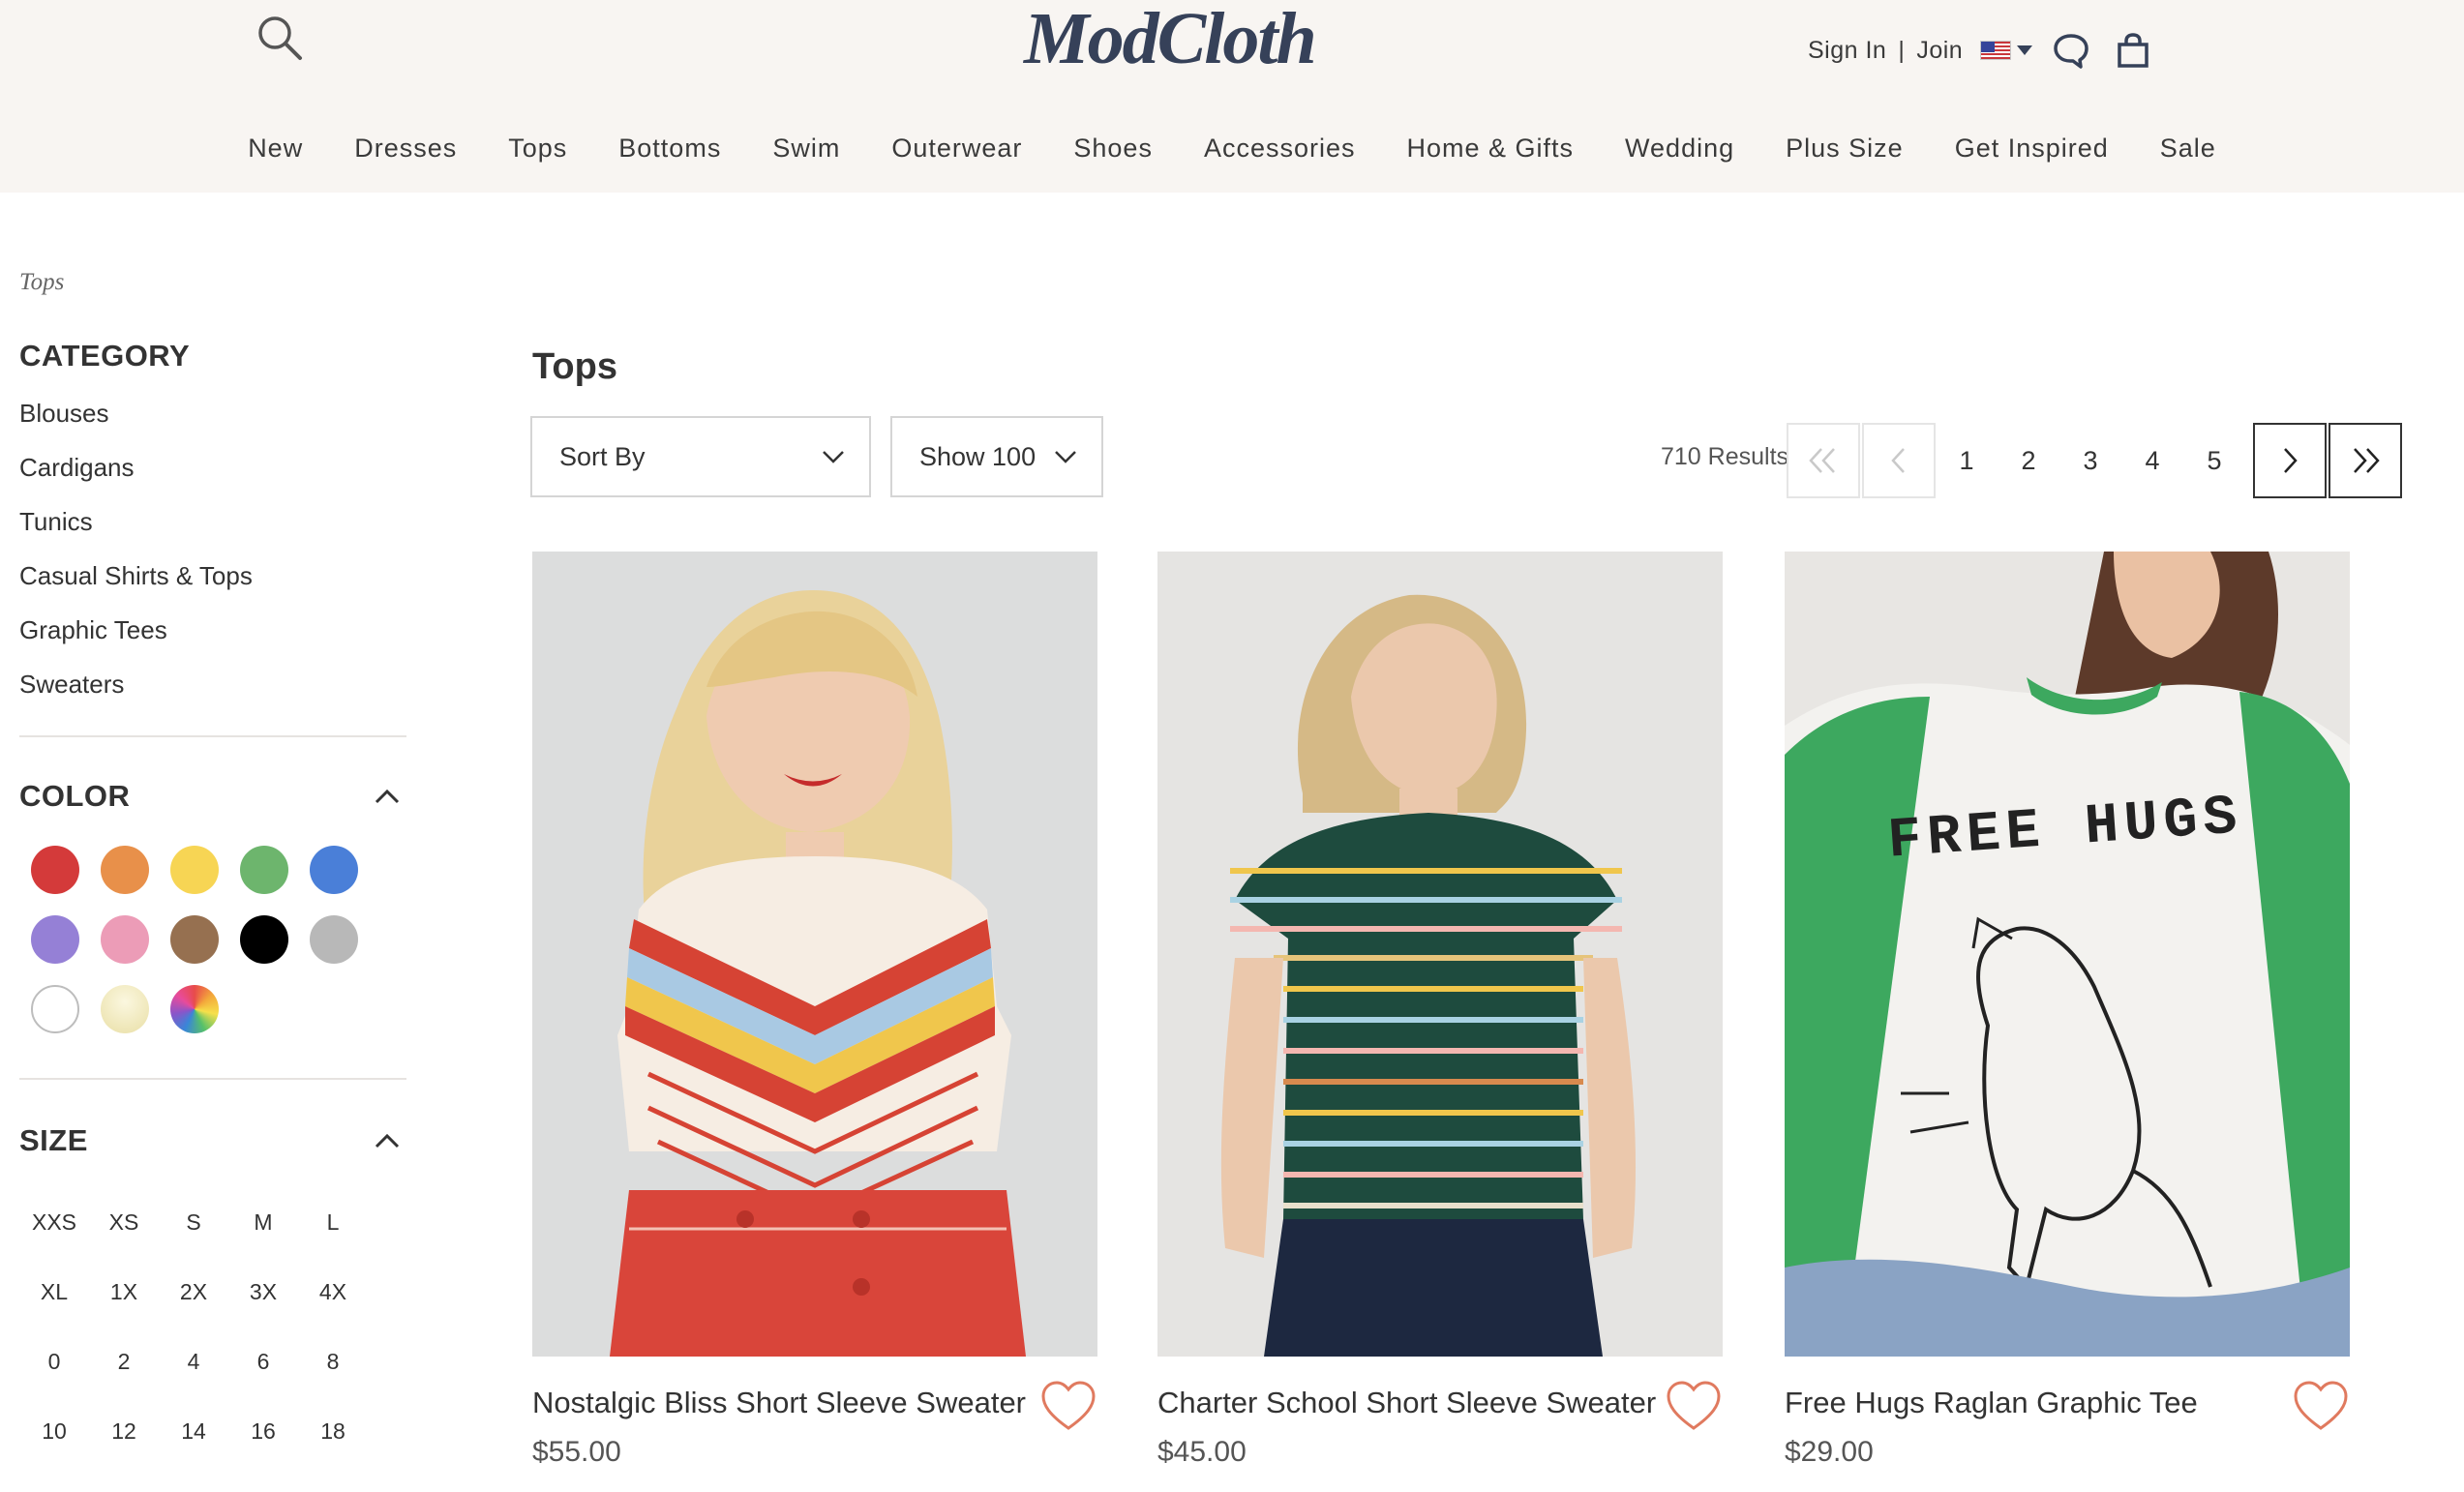  What do you see at coordinates (193, 1361) in the screenshot?
I see `size-option: 4` at bounding box center [193, 1361].